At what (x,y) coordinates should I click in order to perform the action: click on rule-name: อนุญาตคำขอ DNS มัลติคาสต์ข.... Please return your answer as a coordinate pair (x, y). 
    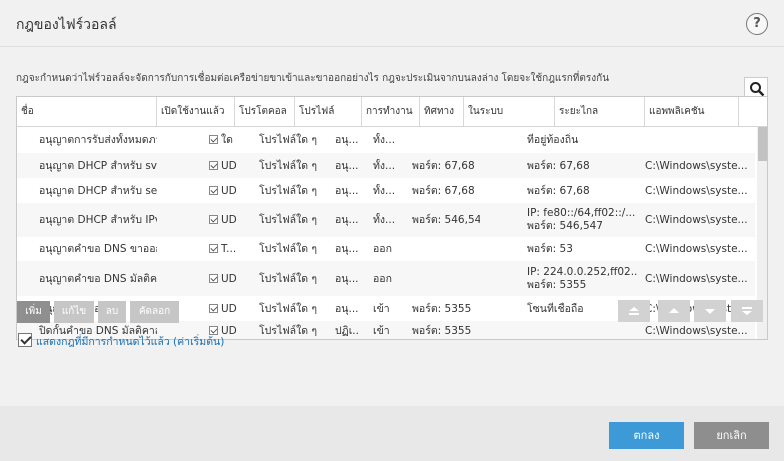
    Looking at the image, I should click on (98, 279).